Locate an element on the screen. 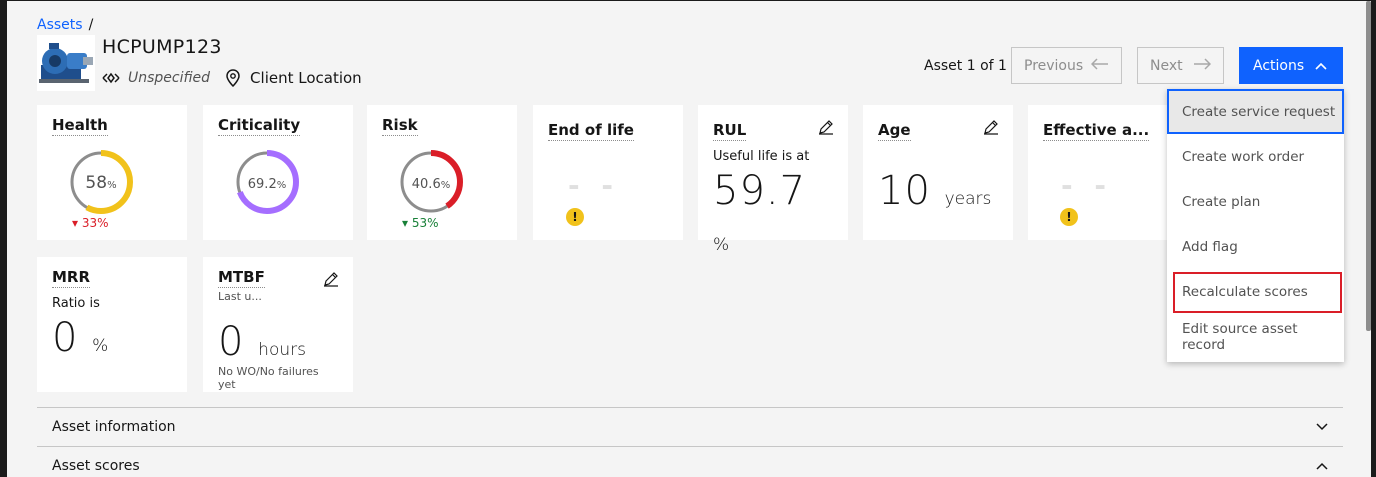 The image size is (1376, 477). menu-edit-source-asset-record: Edit source asset record is located at coordinates (1255, 336).